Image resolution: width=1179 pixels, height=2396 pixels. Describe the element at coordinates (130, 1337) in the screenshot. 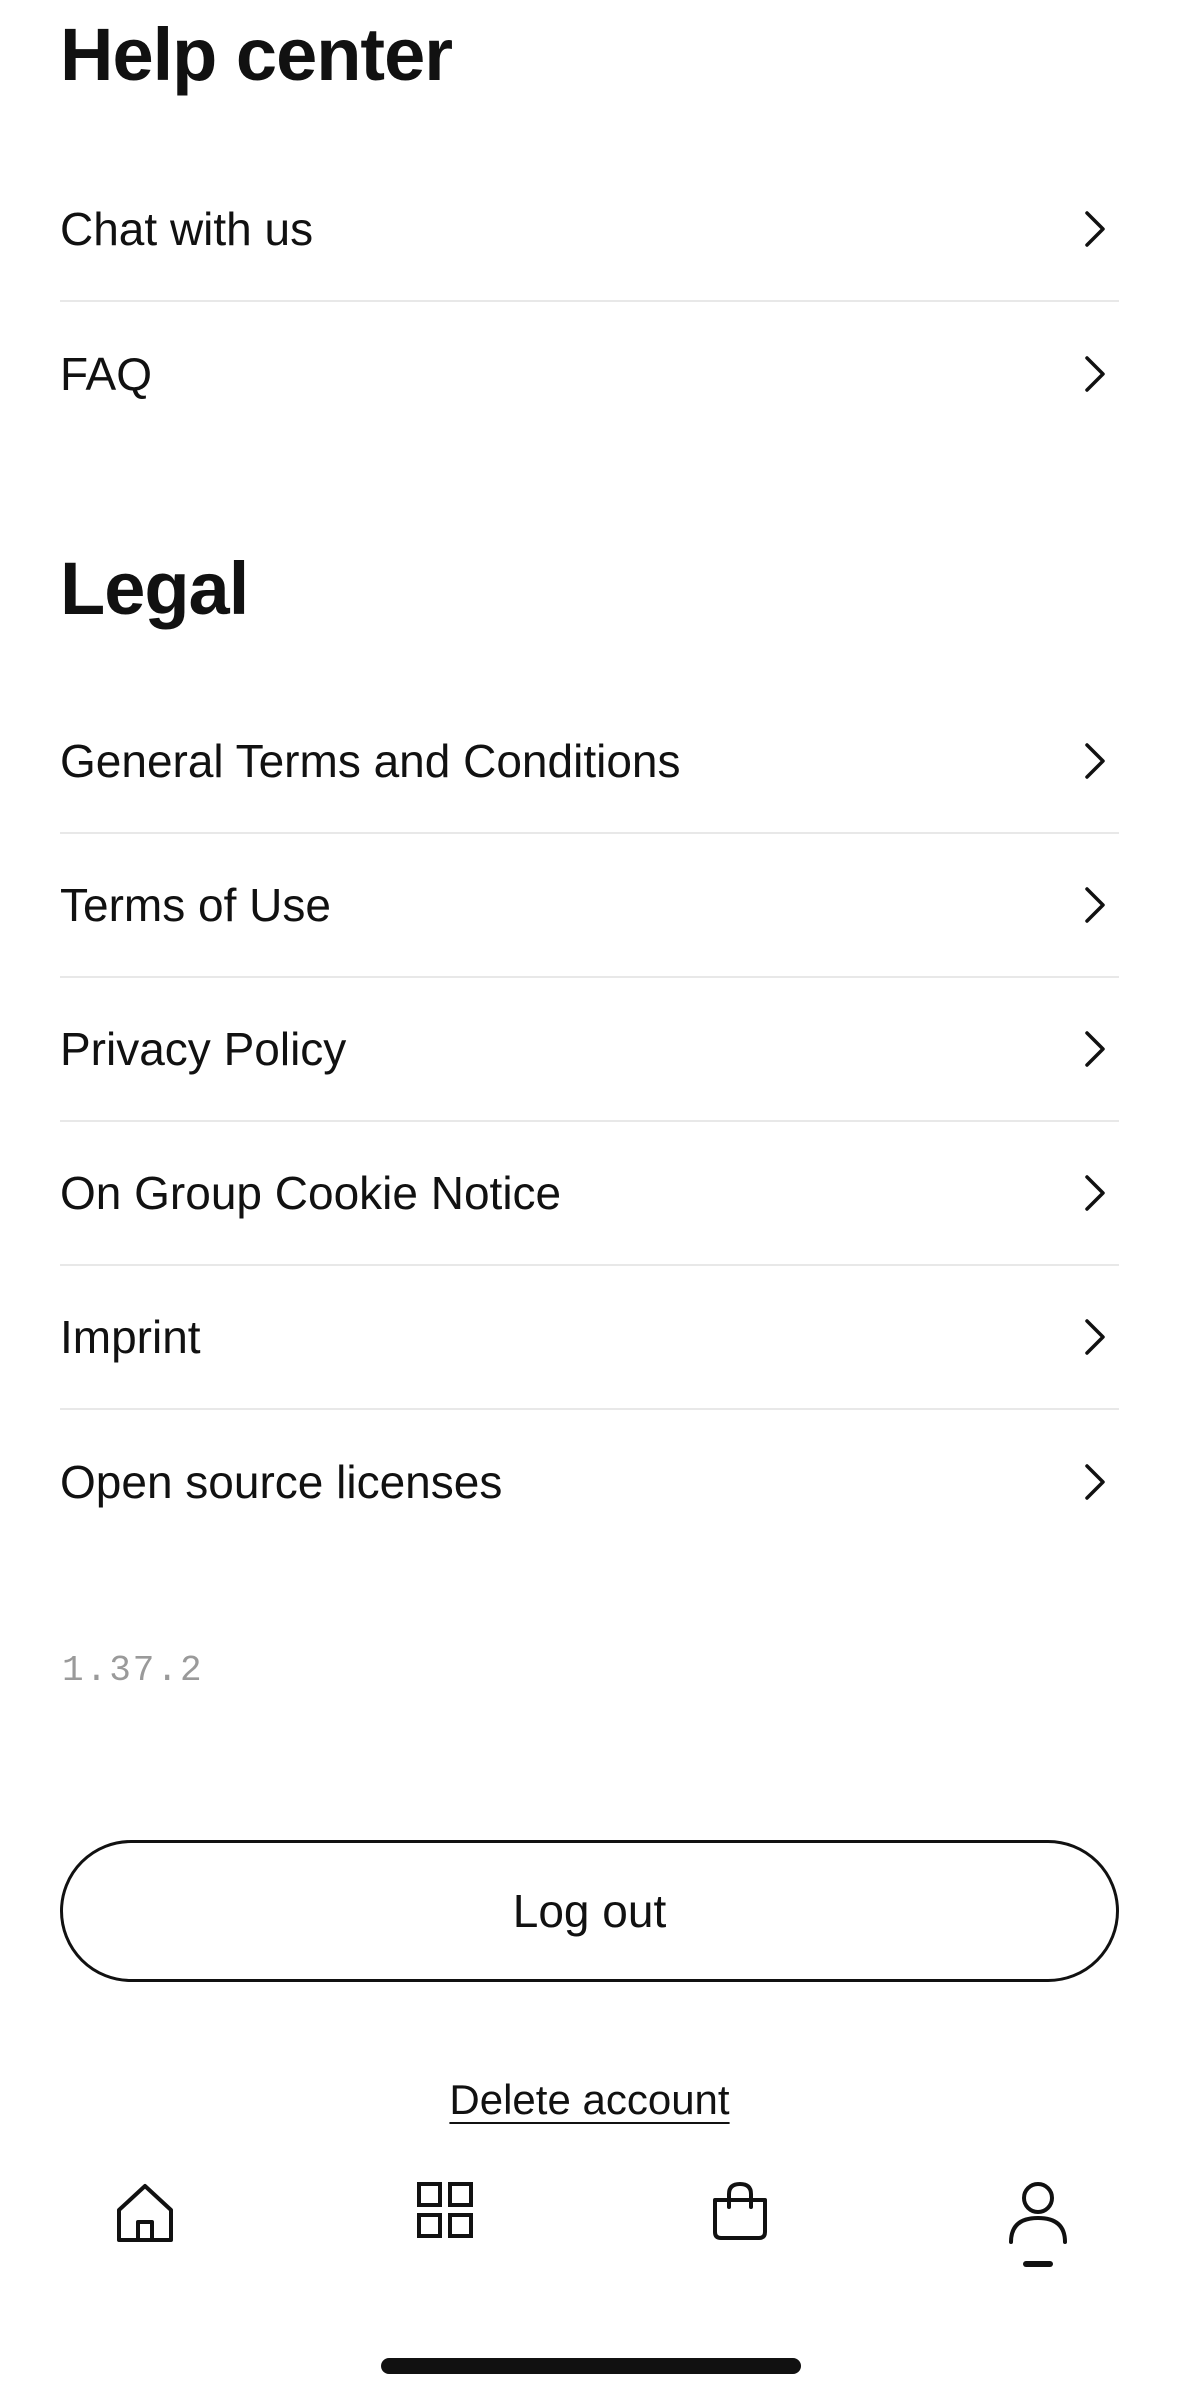

I see `list-item-label: Imprint` at that location.